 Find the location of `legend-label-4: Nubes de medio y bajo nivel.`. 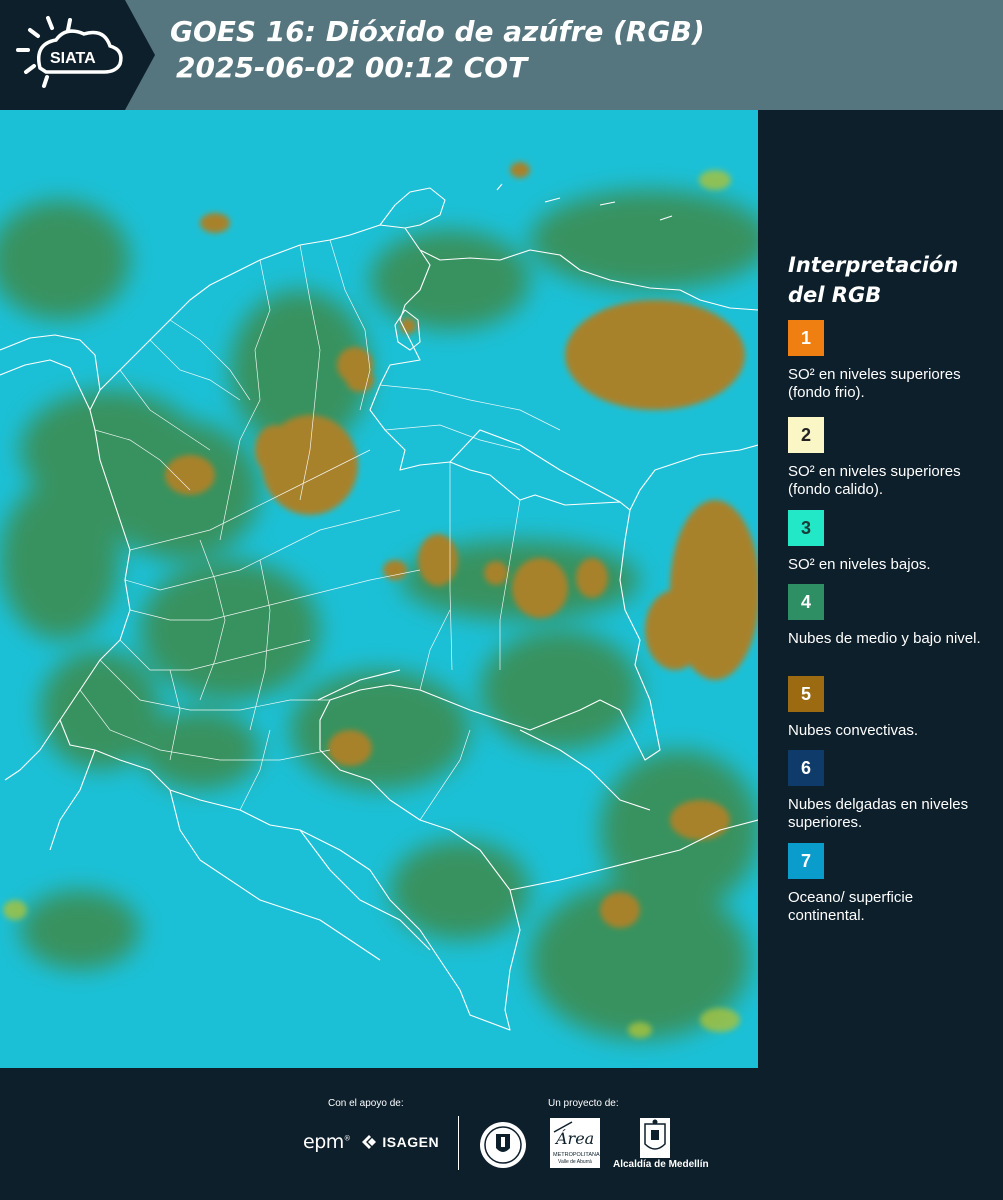

legend-label-4: Nubes de medio y bajo nivel. is located at coordinates (884, 638).